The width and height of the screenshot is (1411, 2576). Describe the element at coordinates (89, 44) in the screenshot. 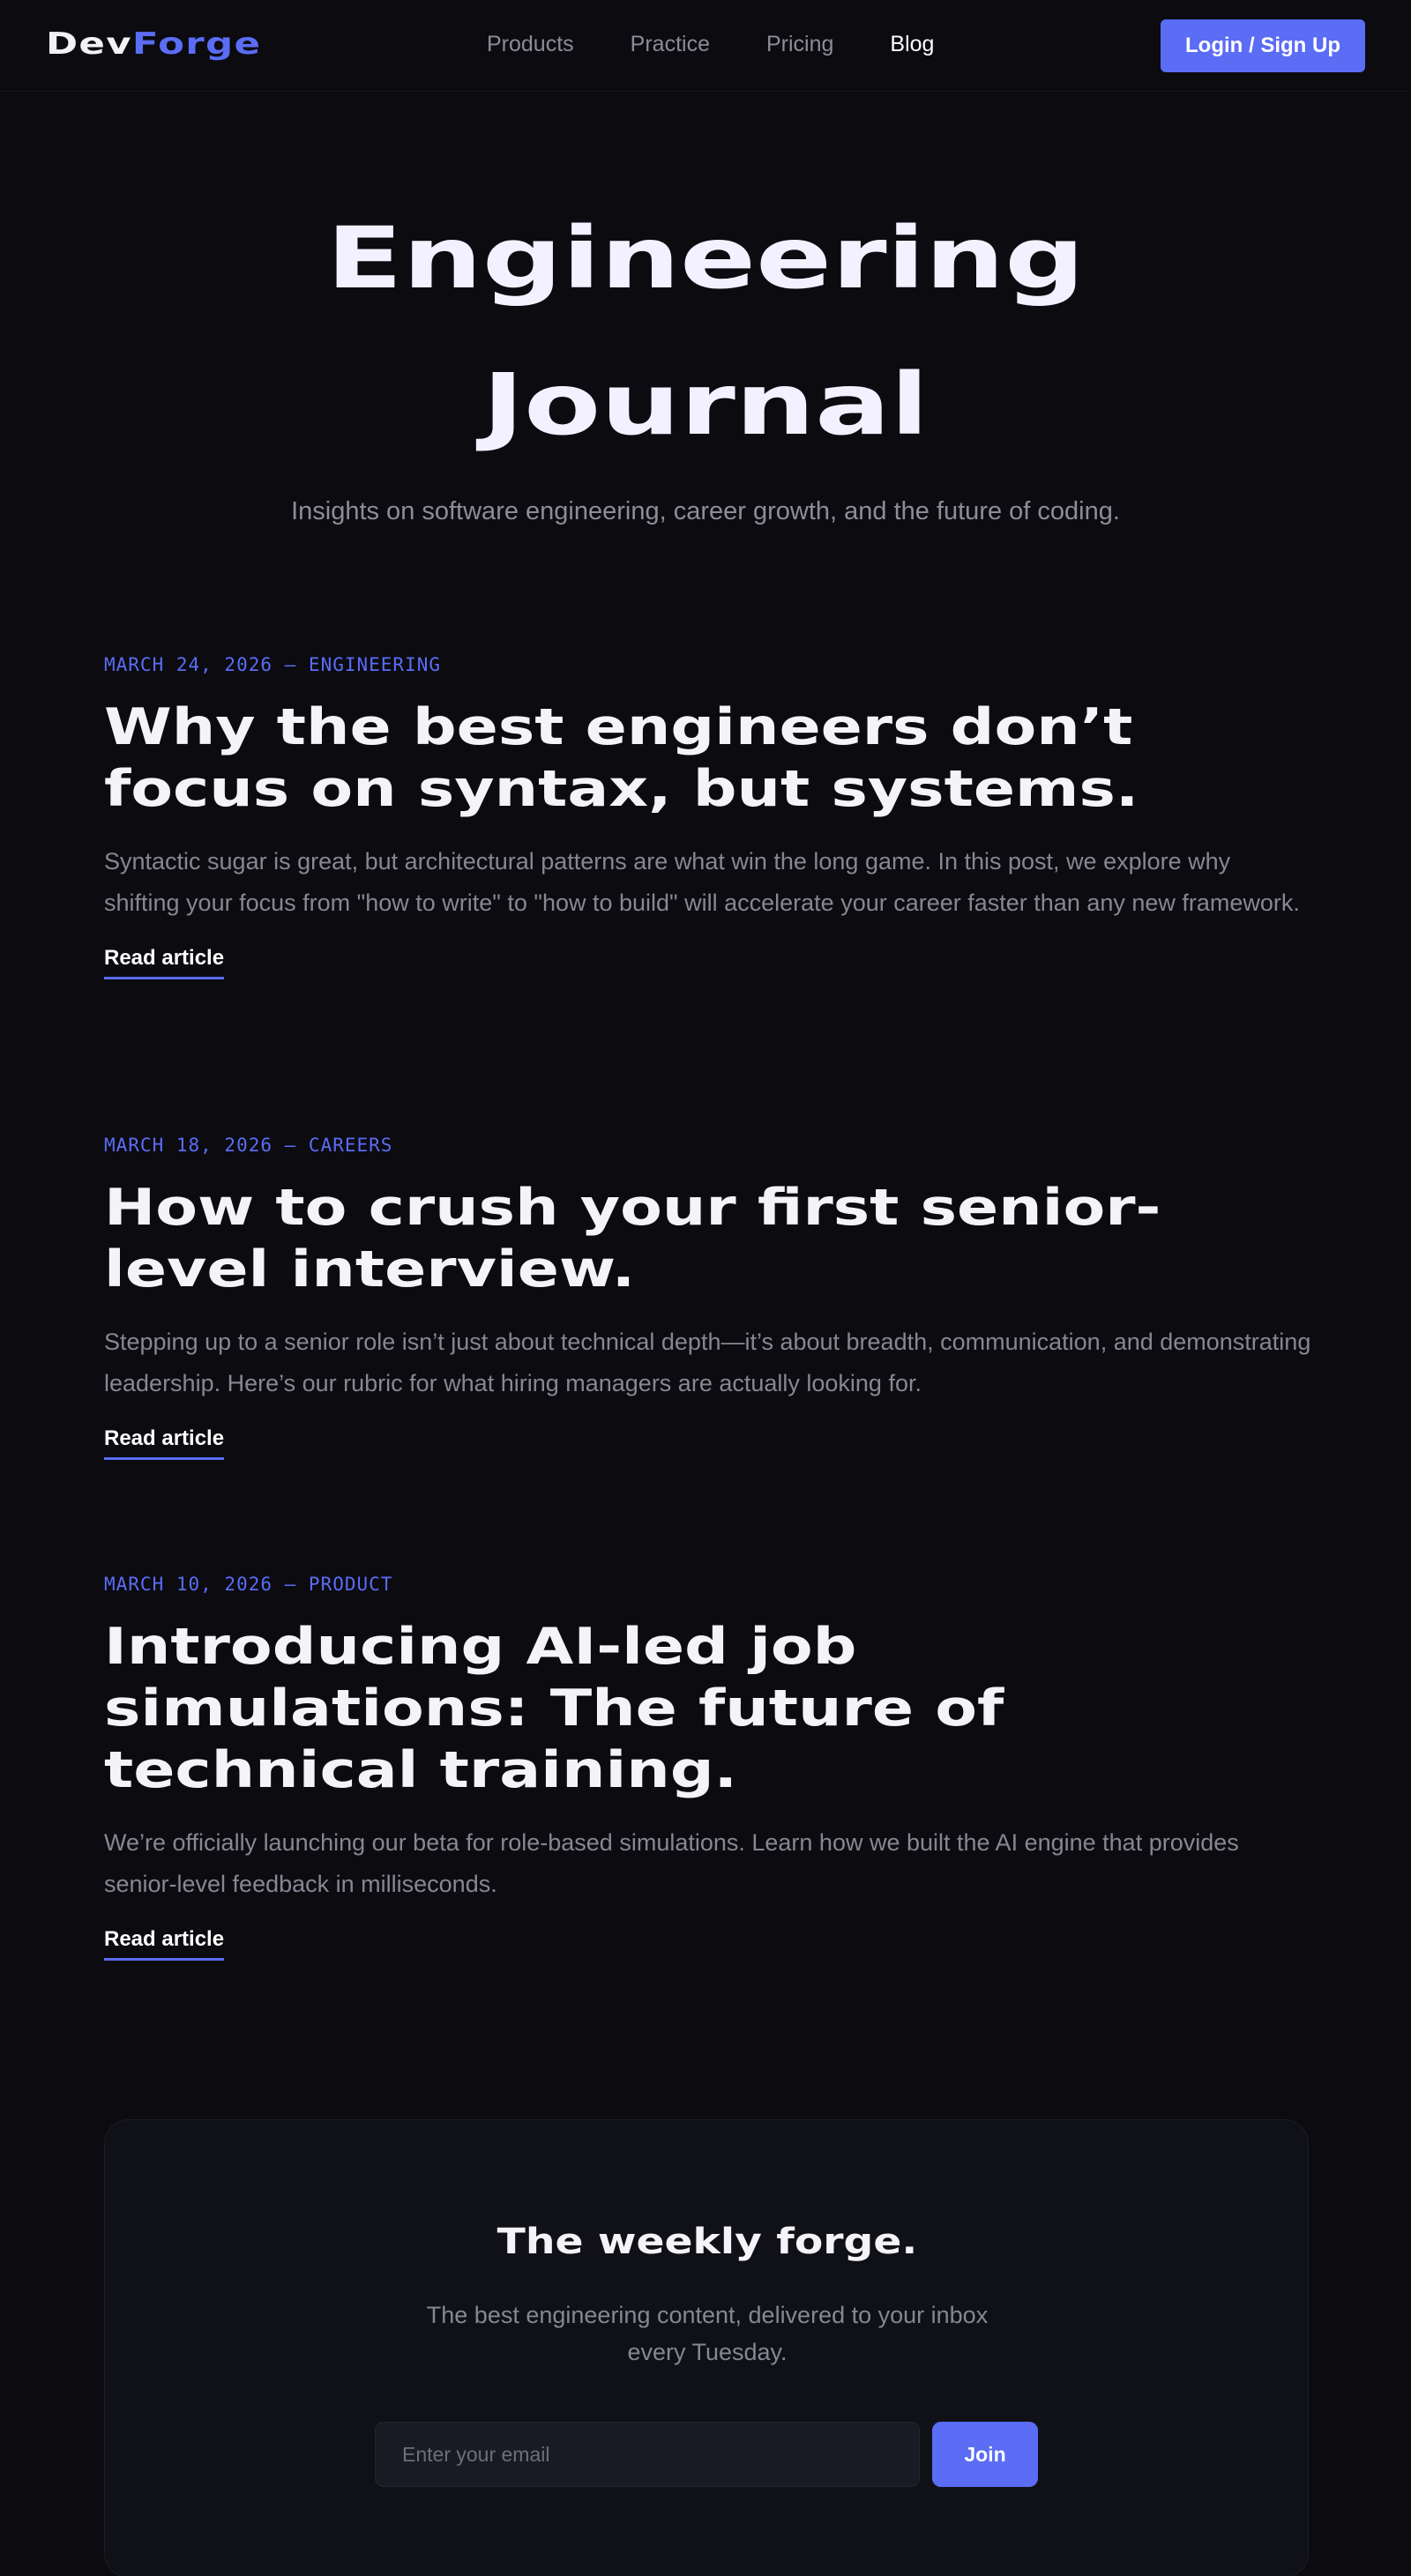

I see `logo-text-dev: Dev` at that location.